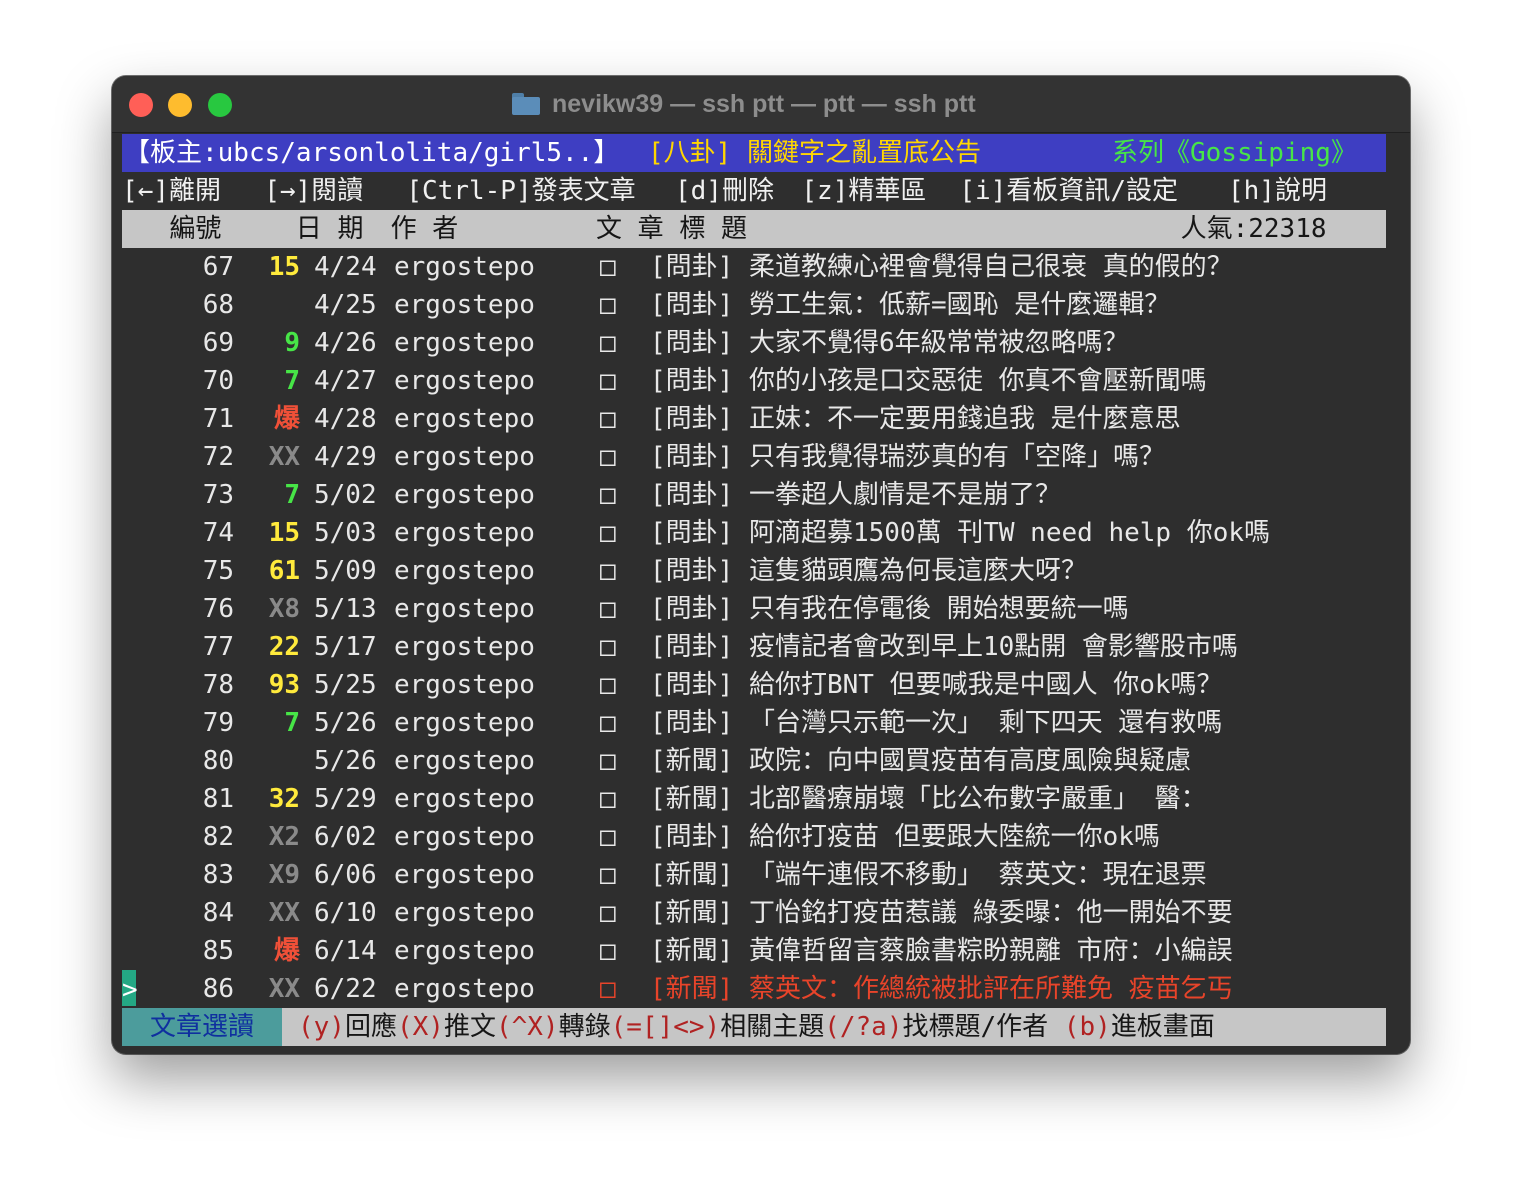 Image resolution: width=1524 pixels, height=1204 pixels. What do you see at coordinates (284, 799) in the screenshot?
I see `post-score: 32` at bounding box center [284, 799].